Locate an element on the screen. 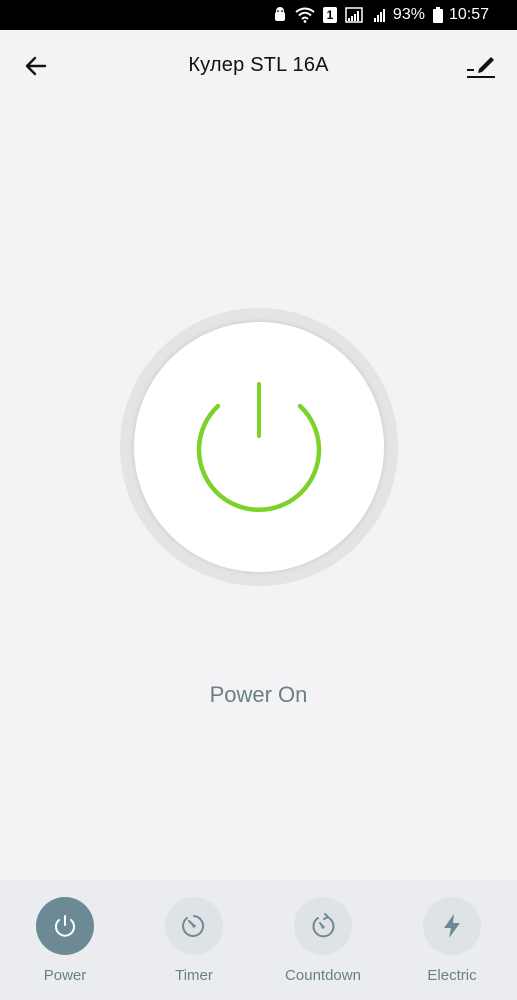 This screenshot has width=517, height=1000. tab-electric-label: Electric is located at coordinates (452, 975).